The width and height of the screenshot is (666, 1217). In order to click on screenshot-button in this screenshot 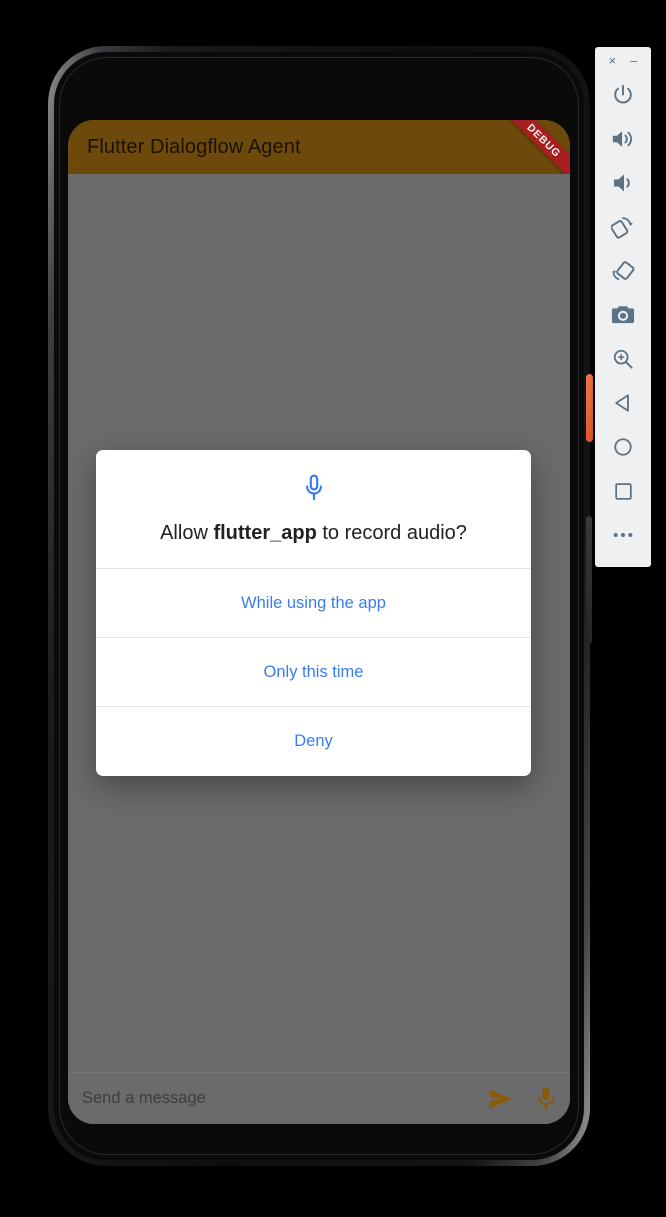, I will do `click(623, 315)`.